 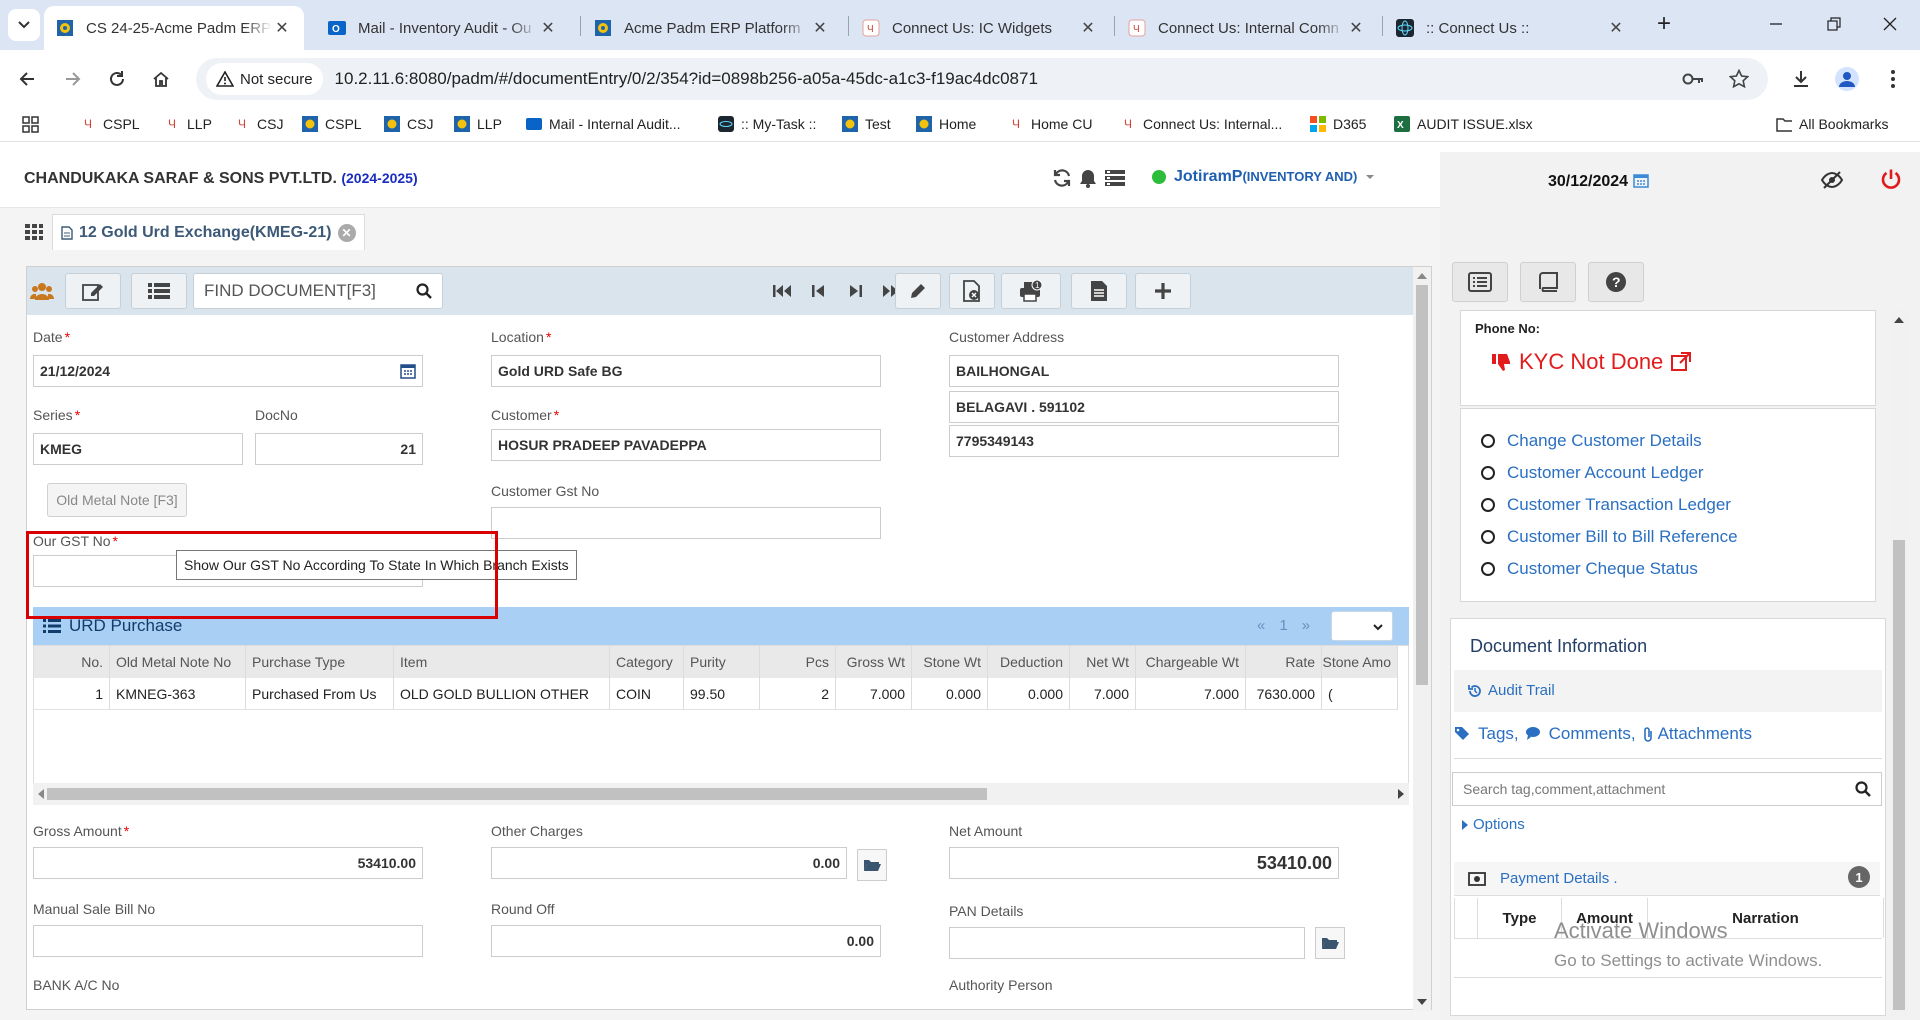 I want to click on close-window-button, so click(x=1890, y=24).